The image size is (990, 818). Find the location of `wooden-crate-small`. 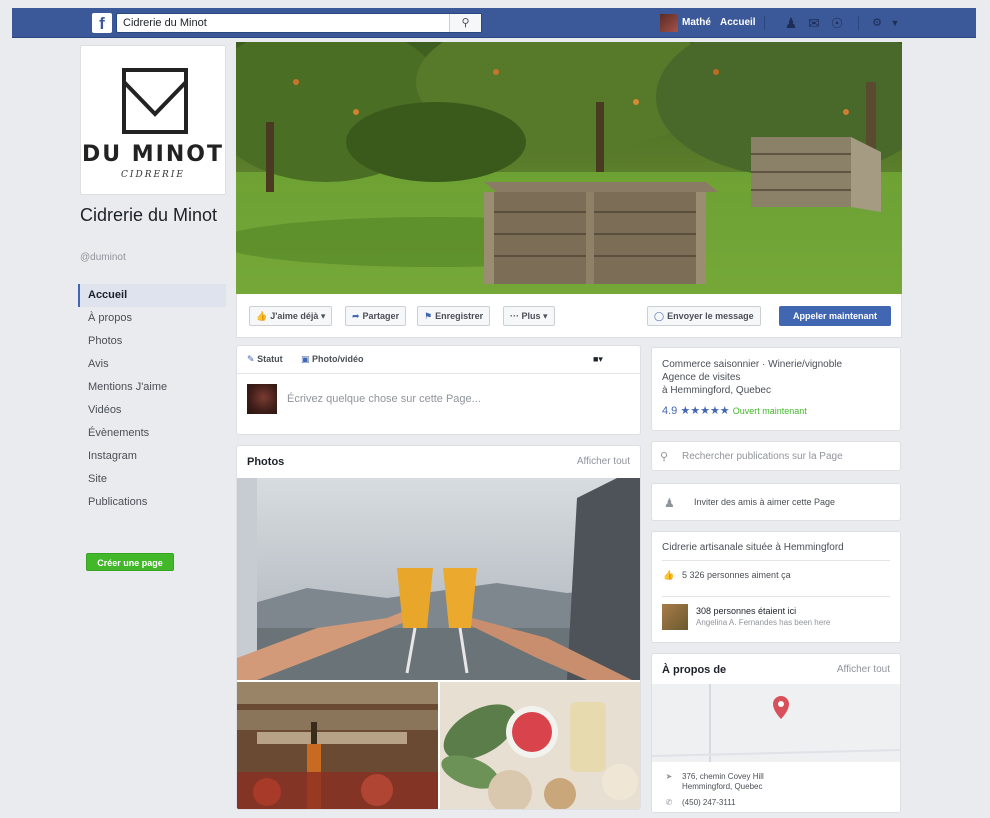

wooden-crate-small is located at coordinates (816, 174).